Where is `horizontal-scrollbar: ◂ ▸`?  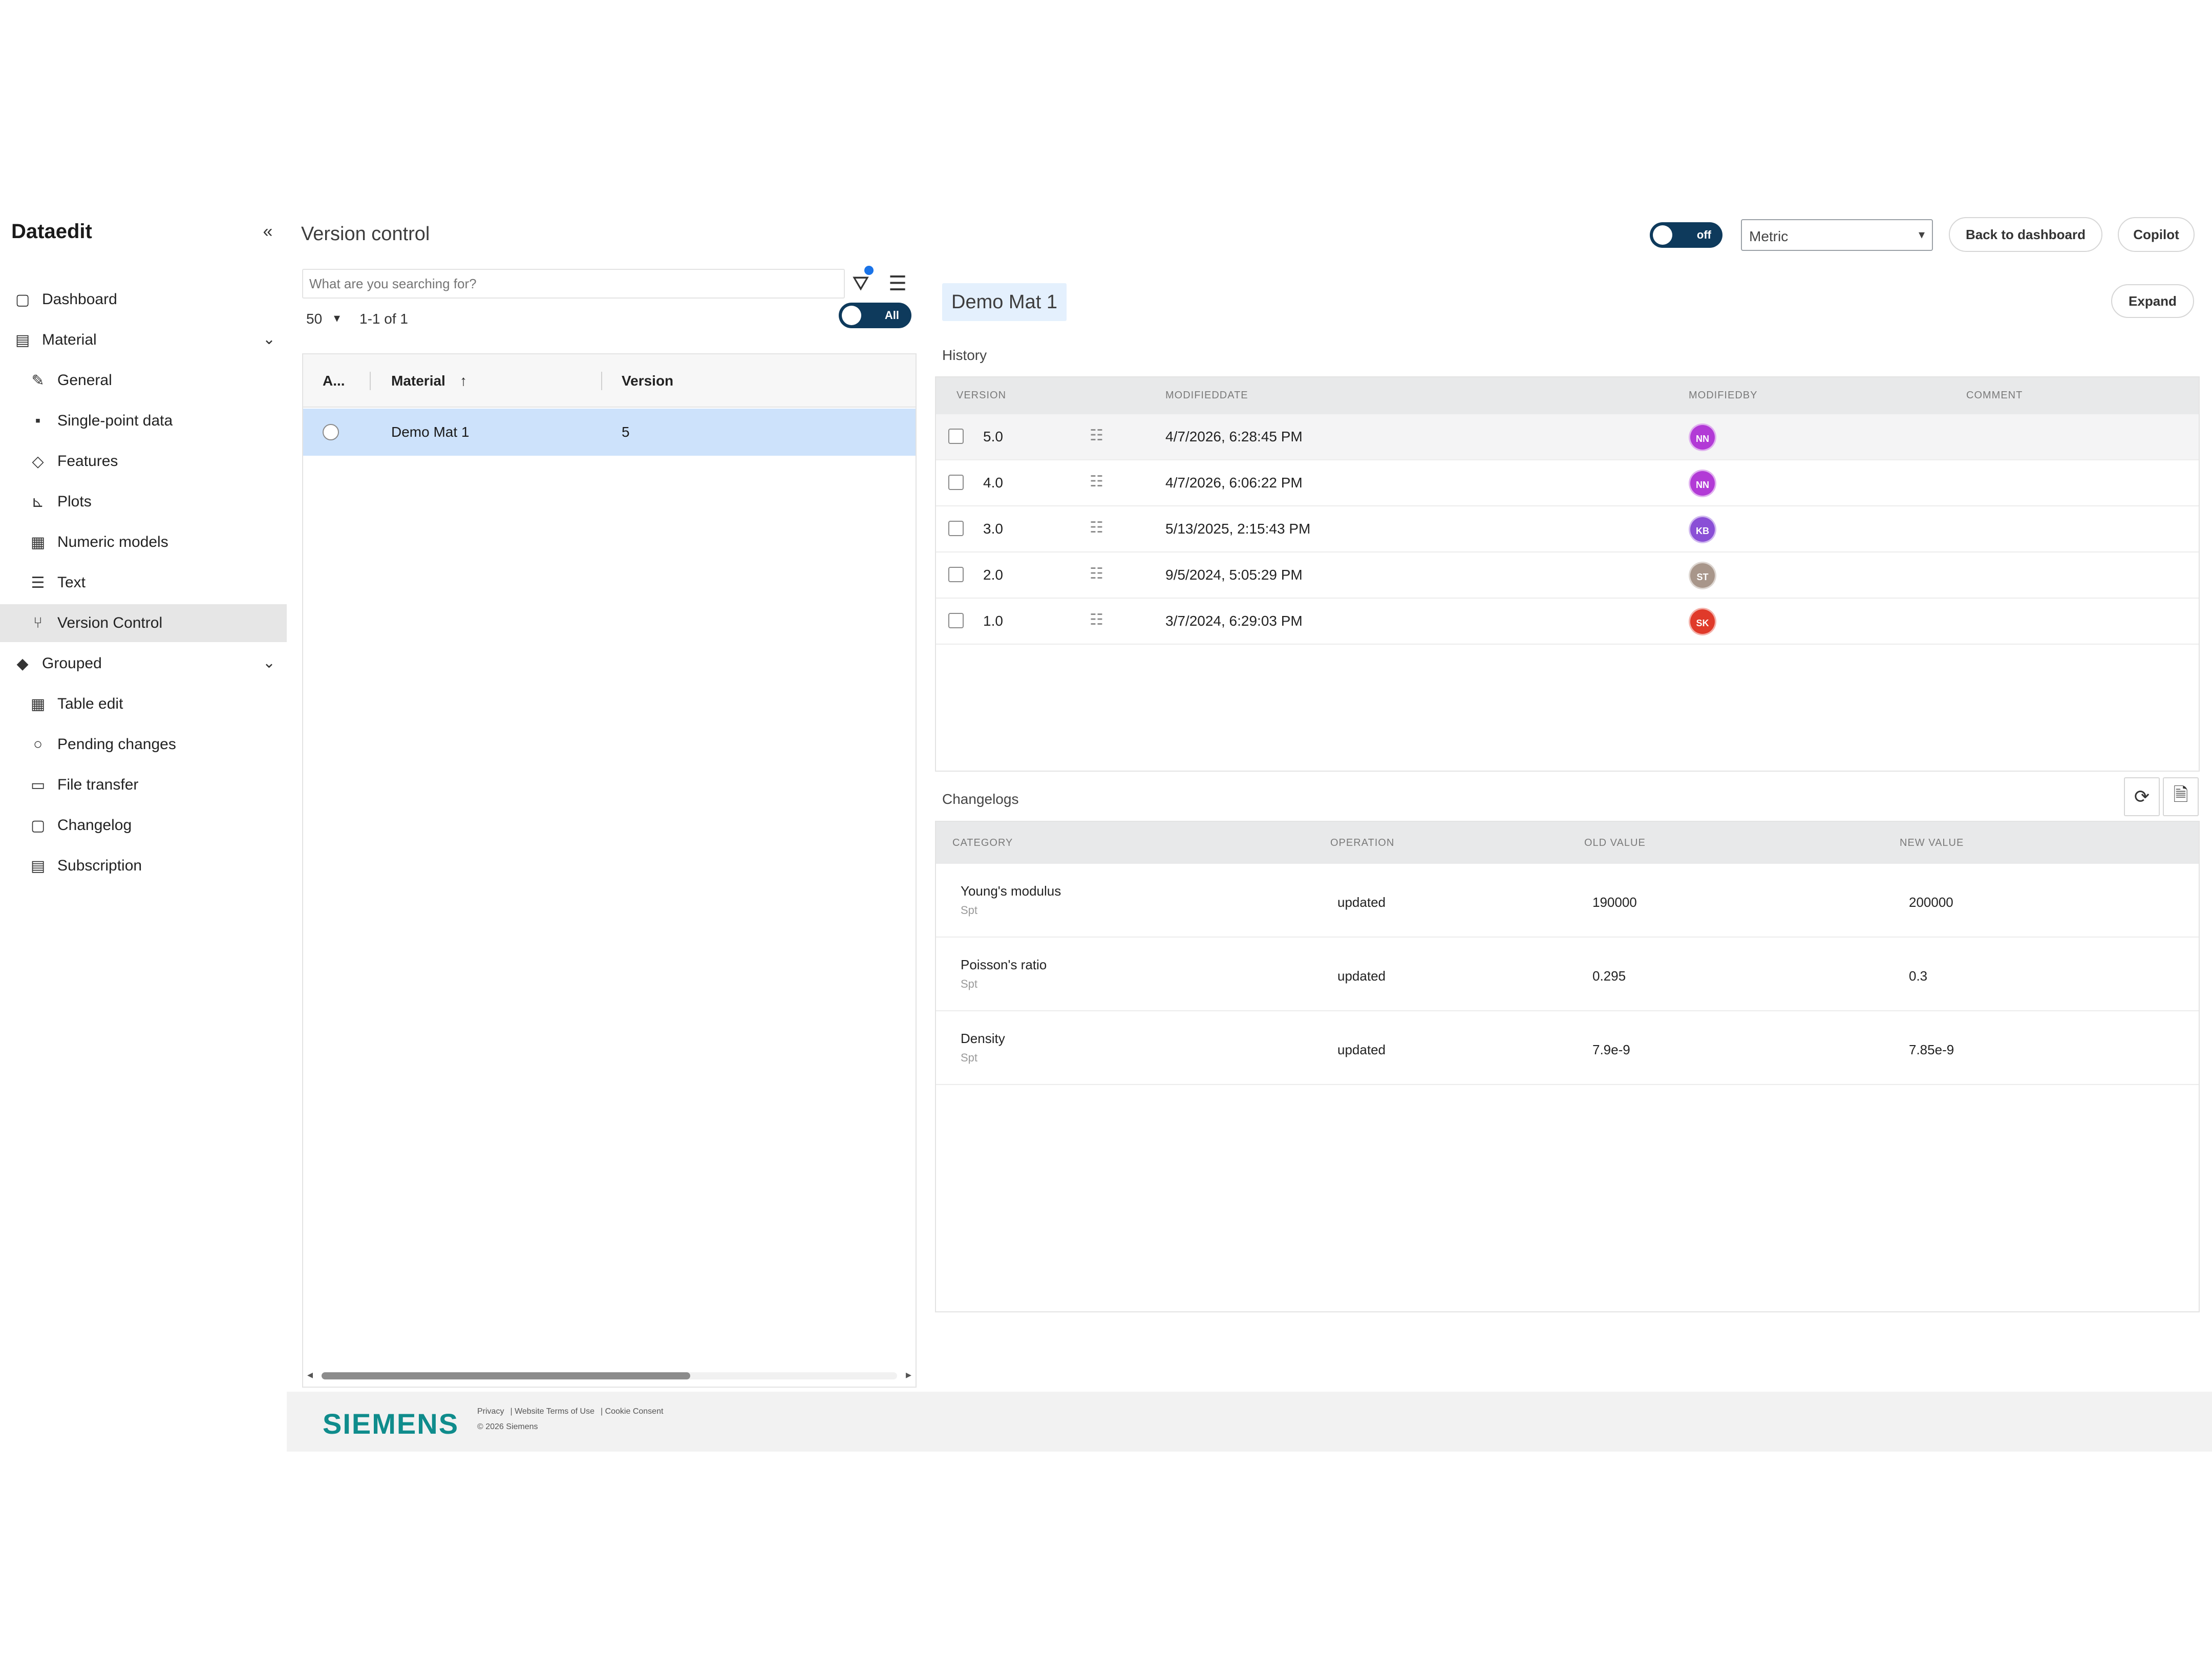 horizontal-scrollbar: ◂ ▸ is located at coordinates (610, 1375).